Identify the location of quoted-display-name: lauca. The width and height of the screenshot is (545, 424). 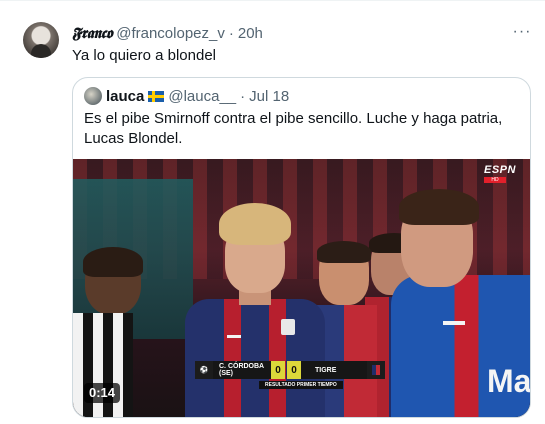
(125, 96).